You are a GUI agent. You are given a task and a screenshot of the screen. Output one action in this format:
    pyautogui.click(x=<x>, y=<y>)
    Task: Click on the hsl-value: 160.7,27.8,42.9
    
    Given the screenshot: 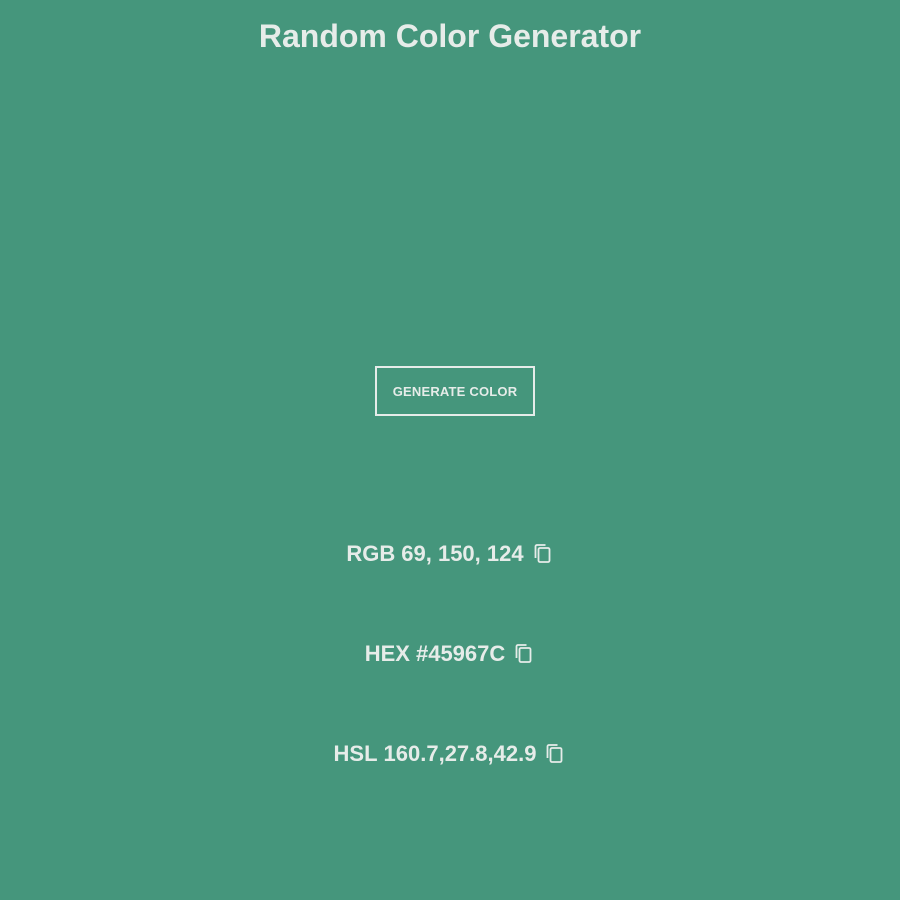 What is the action you would take?
    pyautogui.click(x=460, y=753)
    